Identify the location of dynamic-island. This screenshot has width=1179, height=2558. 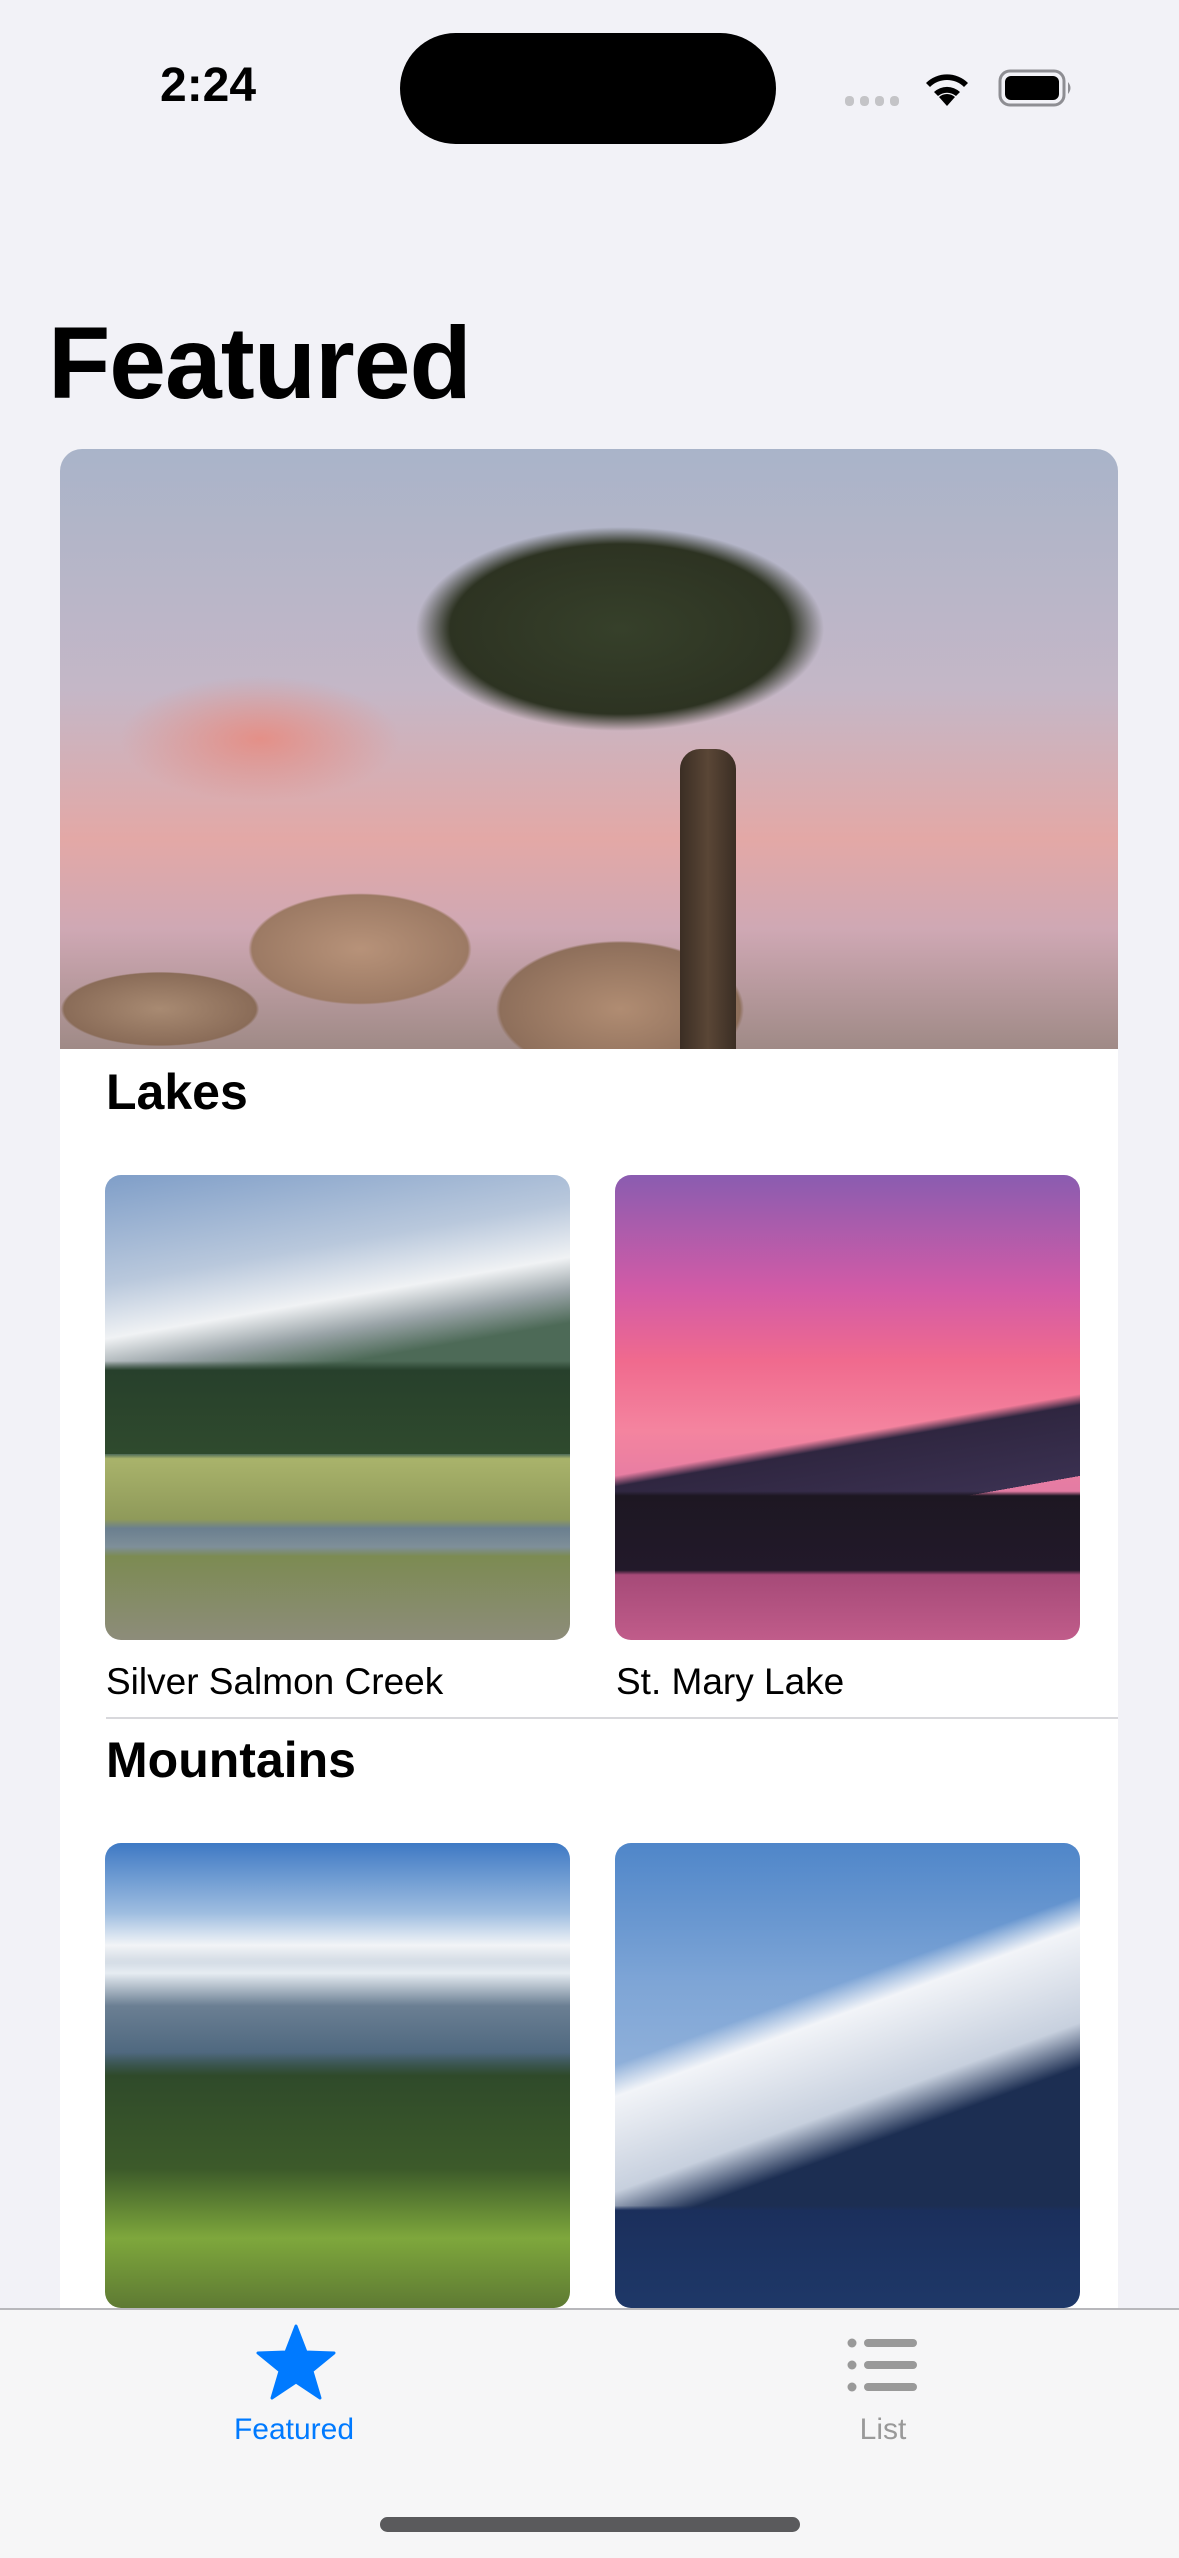
(588, 88).